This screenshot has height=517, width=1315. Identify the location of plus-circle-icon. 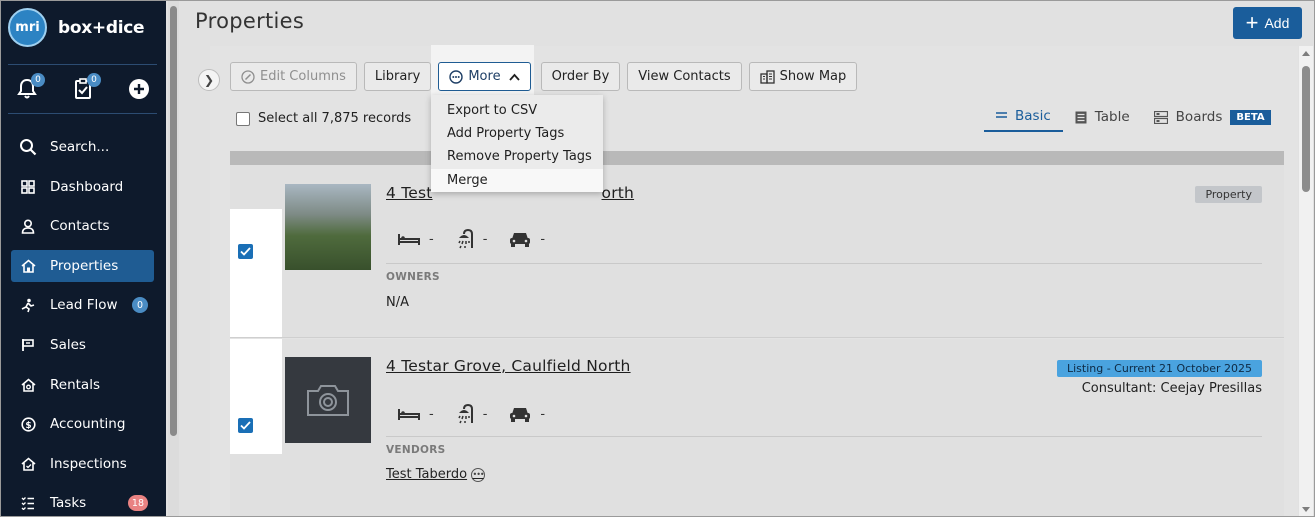
(139, 89).